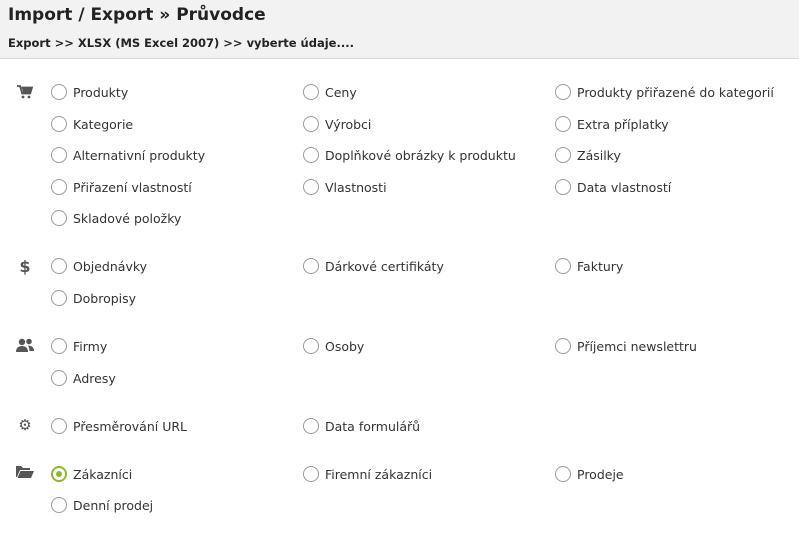  Describe the element at coordinates (25, 472) in the screenshot. I see `folder-open-icon` at that location.